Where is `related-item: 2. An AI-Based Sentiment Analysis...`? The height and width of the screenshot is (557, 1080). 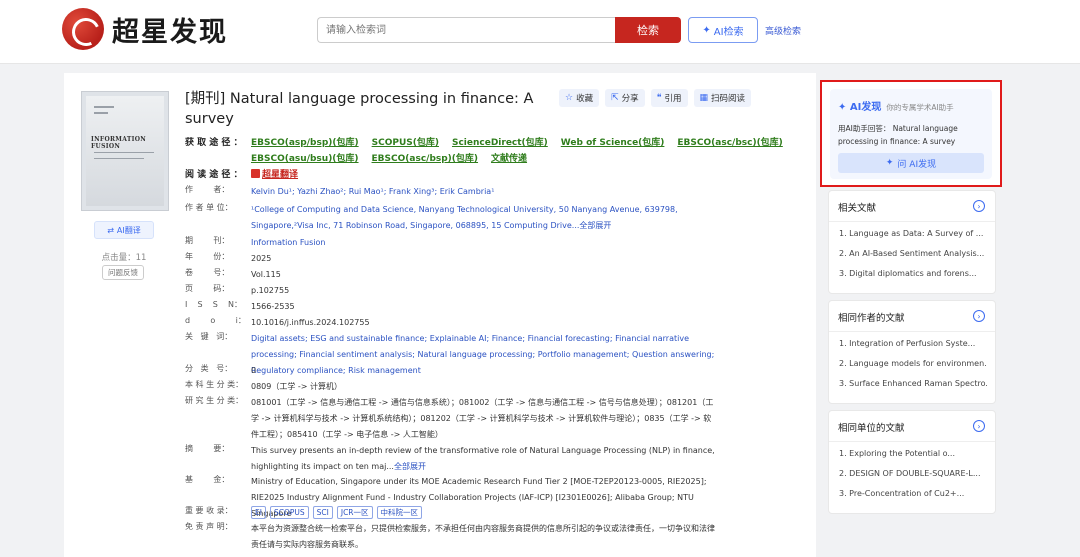
related-item: 2. An AI-Based Sentiment Analysis... is located at coordinates (913, 253).